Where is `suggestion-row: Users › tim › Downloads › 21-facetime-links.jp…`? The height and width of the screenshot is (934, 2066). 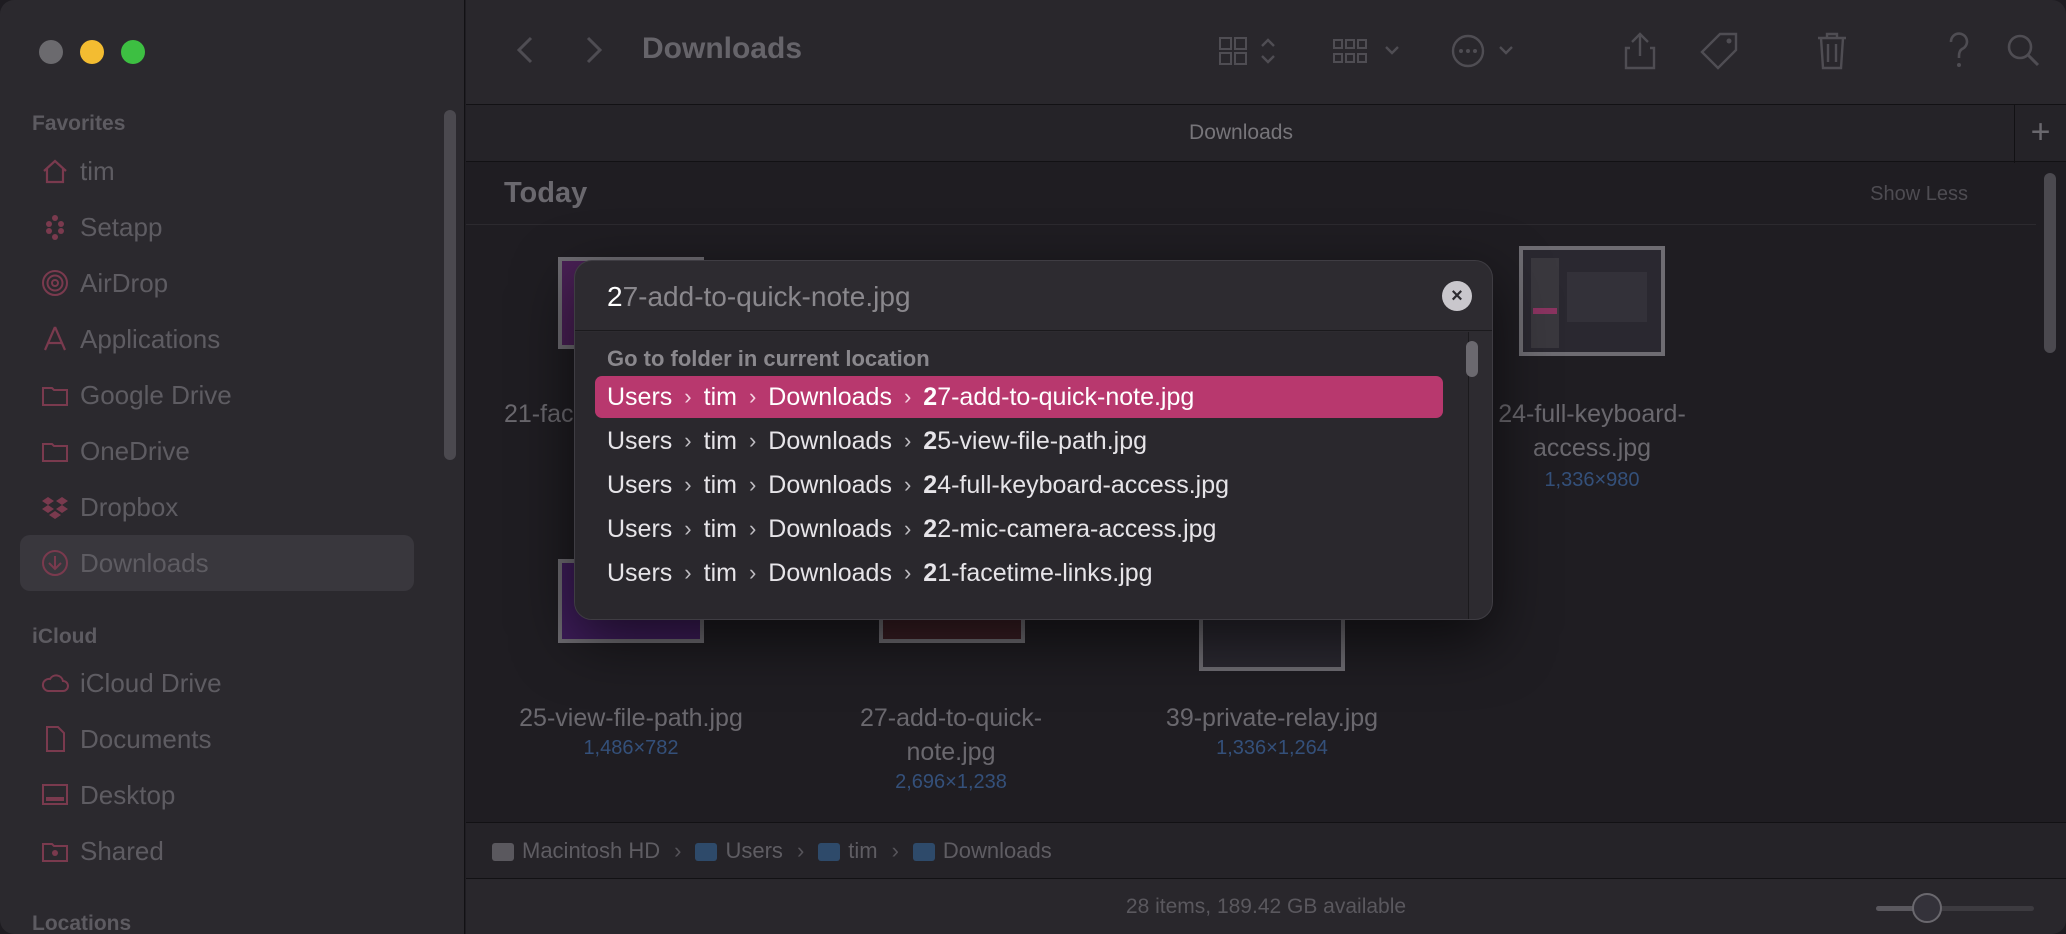 suggestion-row: Users › tim › Downloads › 21-facetime-links.jp… is located at coordinates (1019, 573).